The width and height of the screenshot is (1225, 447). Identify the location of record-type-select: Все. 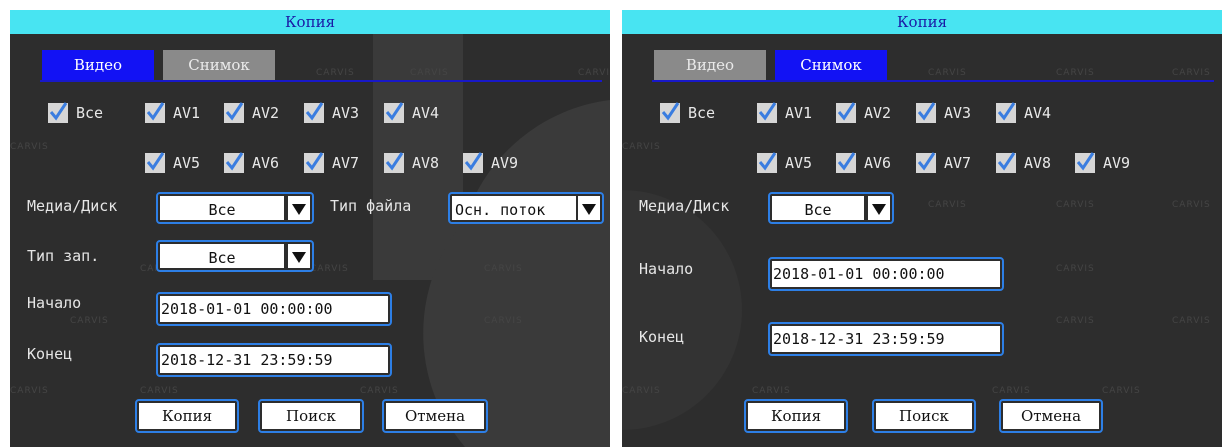
(235, 256).